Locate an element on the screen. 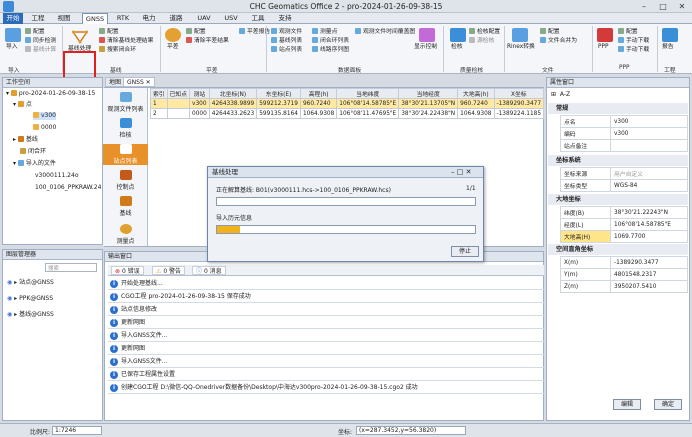  sort-buttons: ⊞ A-Z is located at coordinates (560, 94).